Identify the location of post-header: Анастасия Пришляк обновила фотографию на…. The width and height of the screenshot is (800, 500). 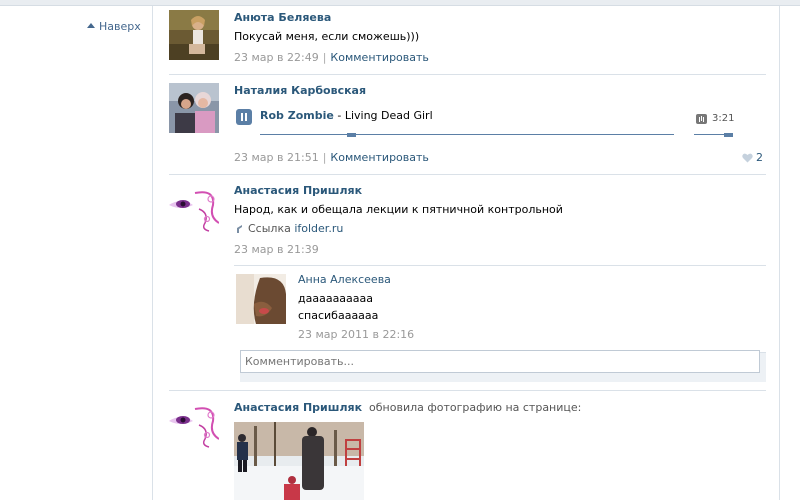
(407, 407).